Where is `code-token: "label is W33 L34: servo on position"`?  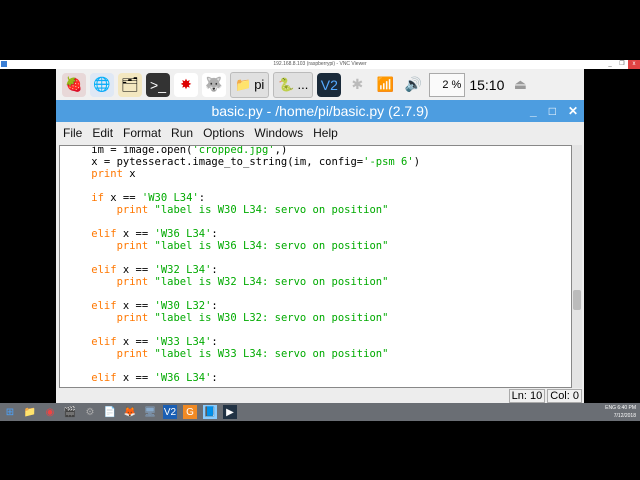 code-token: "label is W33 L34: servo on position" is located at coordinates (268, 354).